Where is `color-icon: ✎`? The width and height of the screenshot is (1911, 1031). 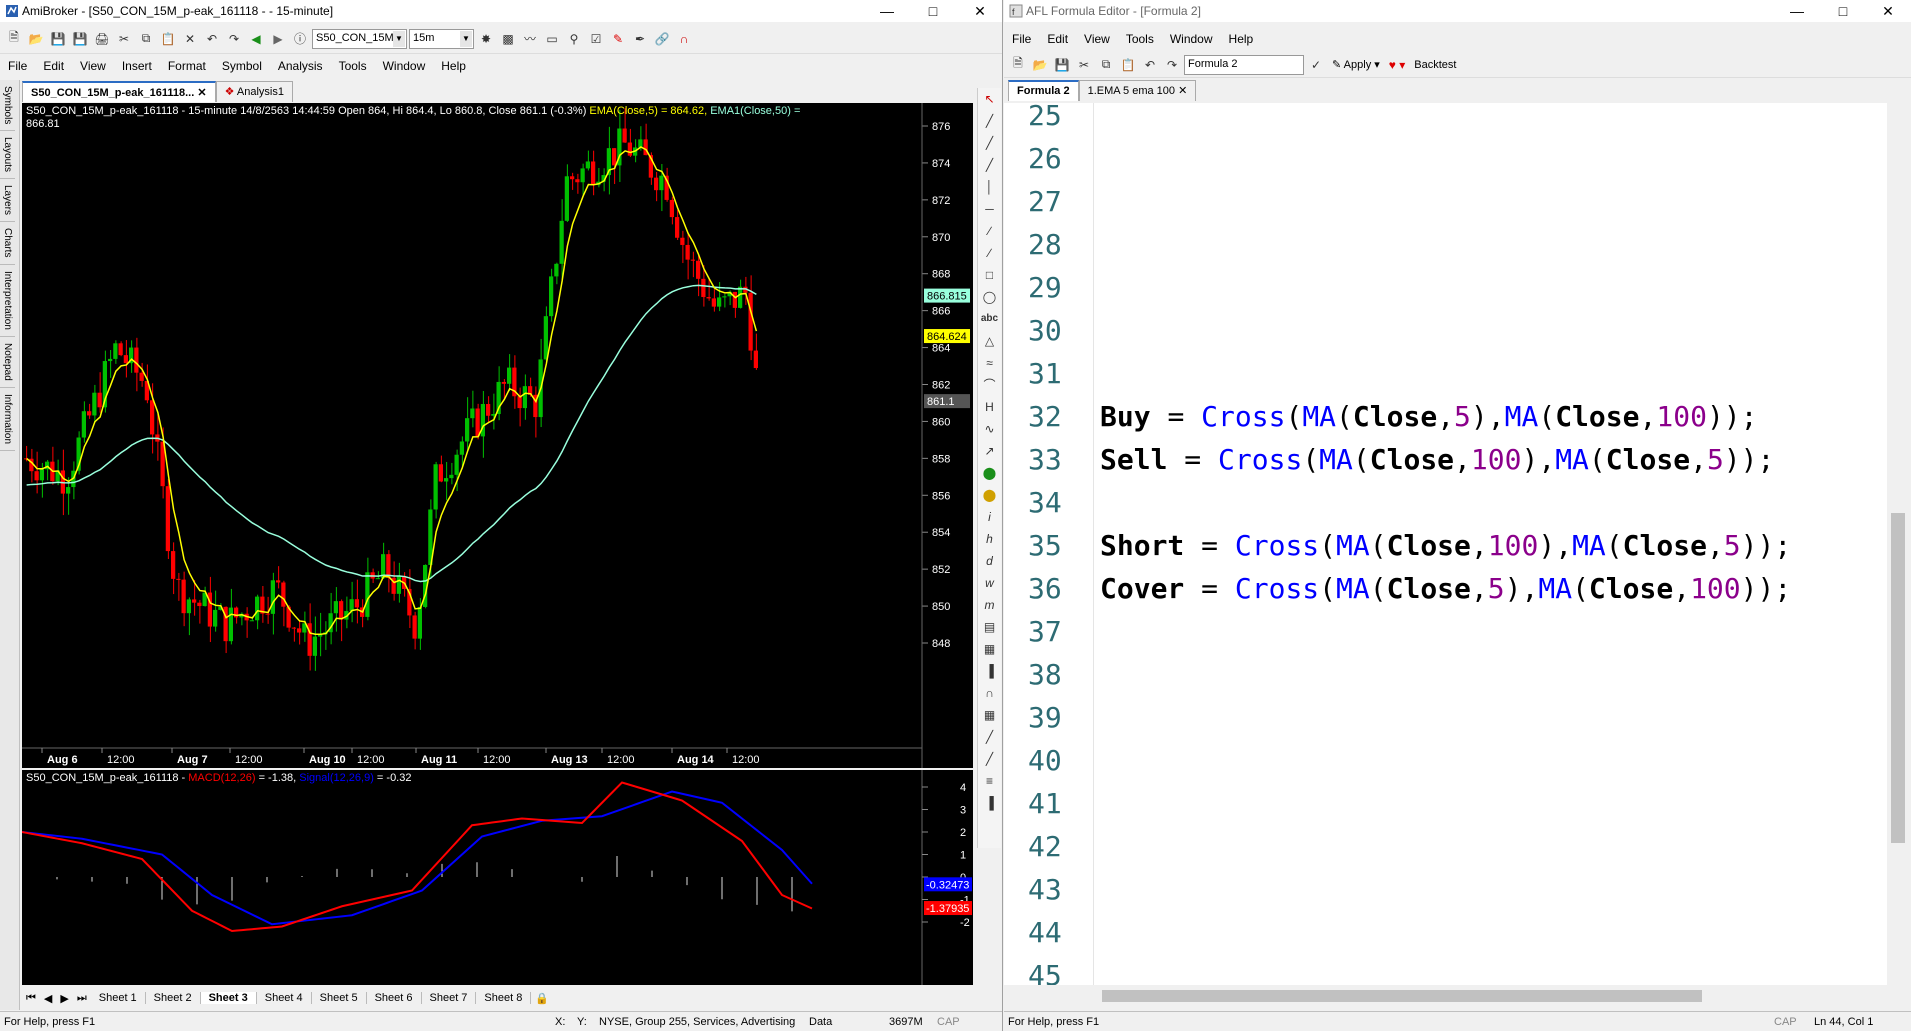 color-icon: ✎ is located at coordinates (618, 39).